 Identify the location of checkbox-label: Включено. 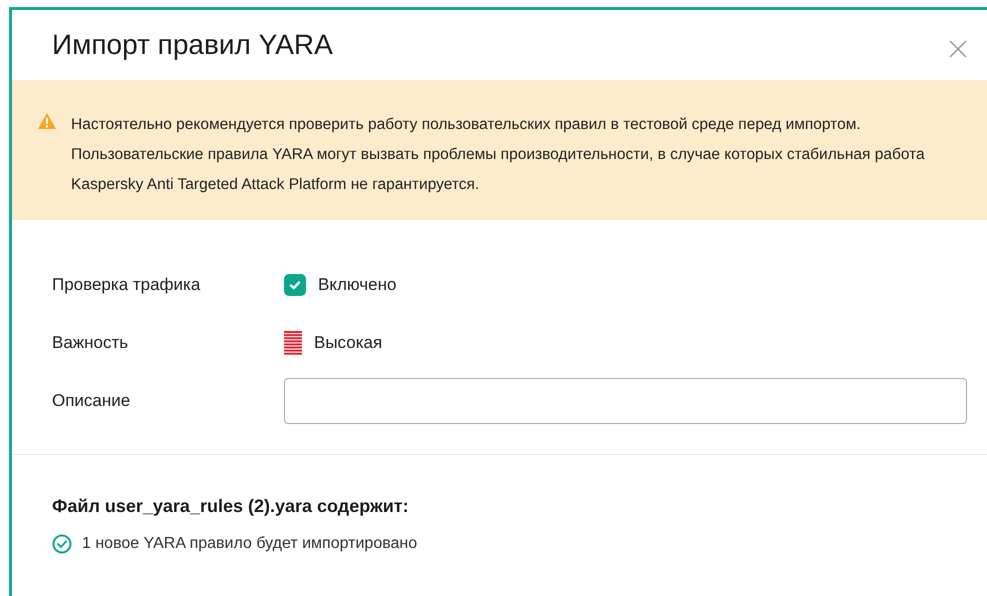
(357, 285).